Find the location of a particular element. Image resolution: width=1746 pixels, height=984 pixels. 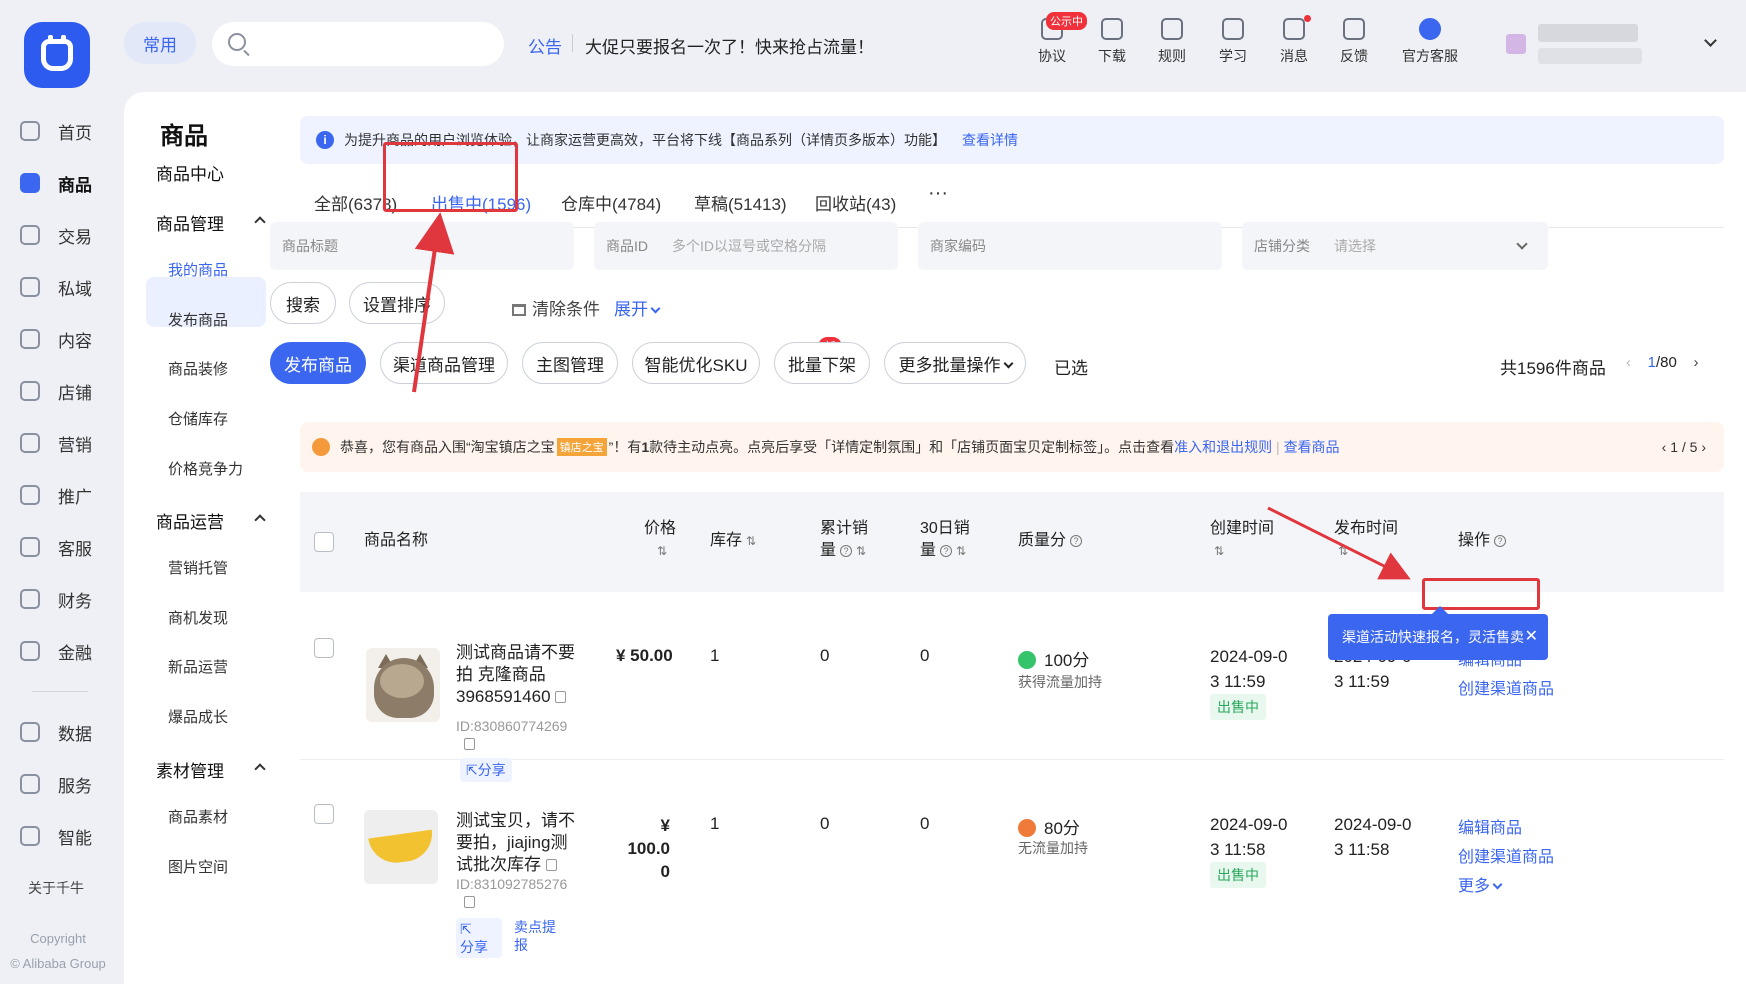

content-icon is located at coordinates (30, 339).